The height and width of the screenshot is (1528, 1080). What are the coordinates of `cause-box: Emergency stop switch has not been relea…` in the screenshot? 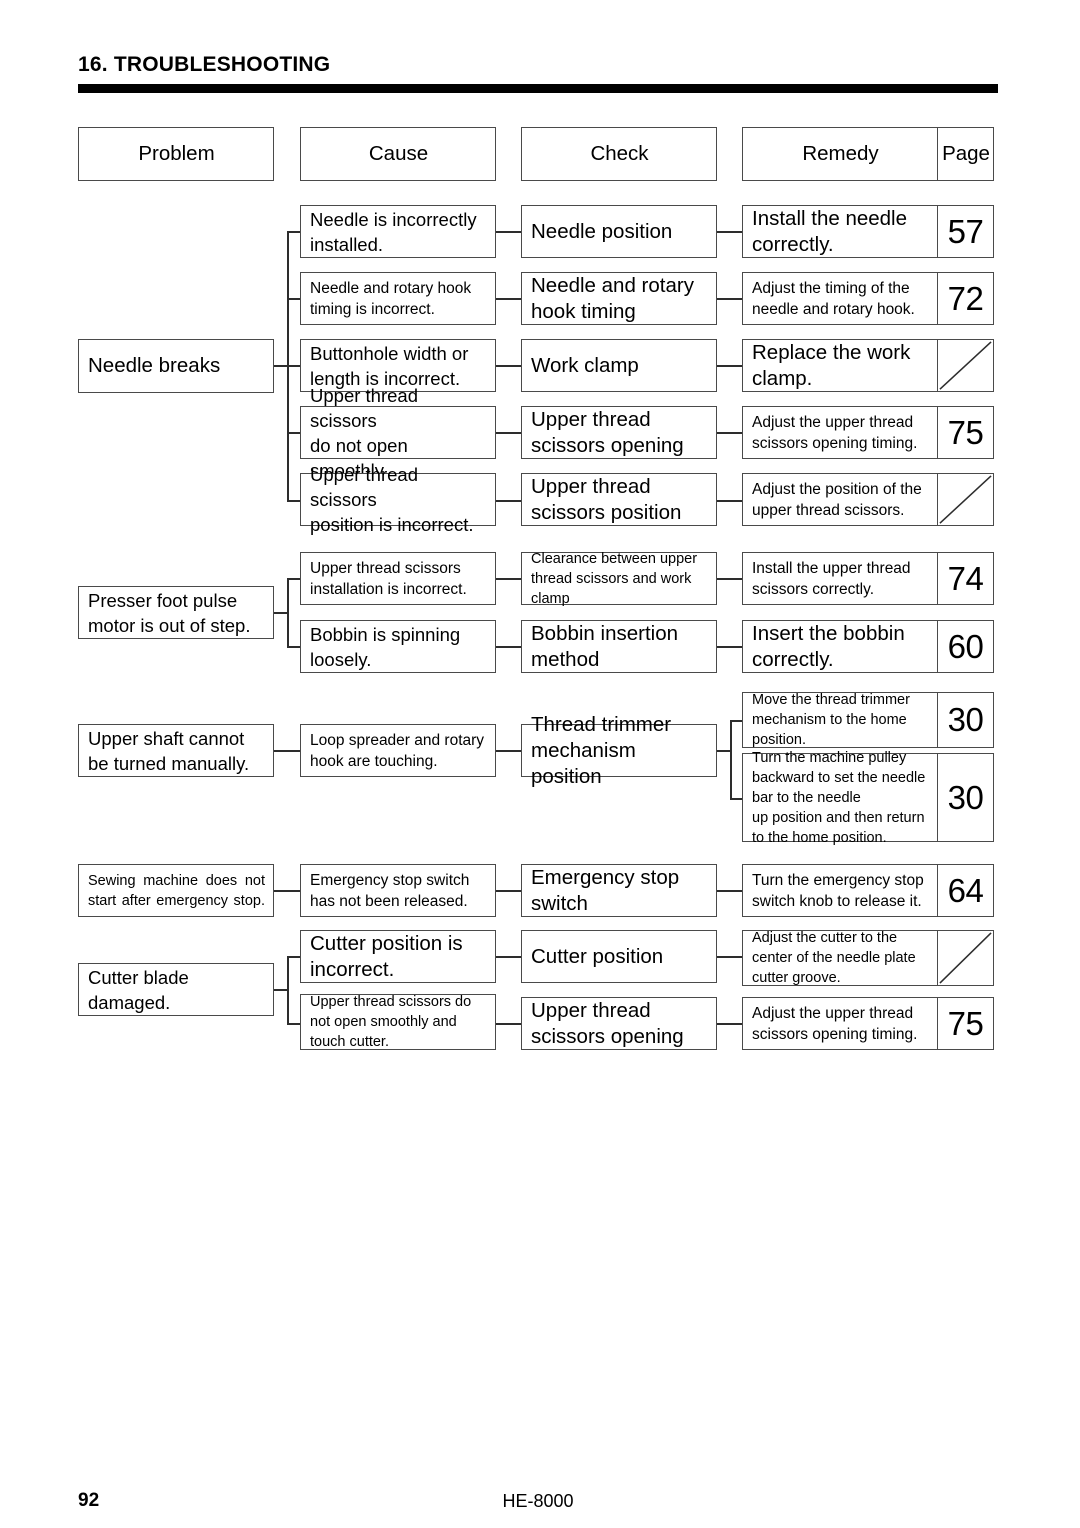 It's located at (398, 890).